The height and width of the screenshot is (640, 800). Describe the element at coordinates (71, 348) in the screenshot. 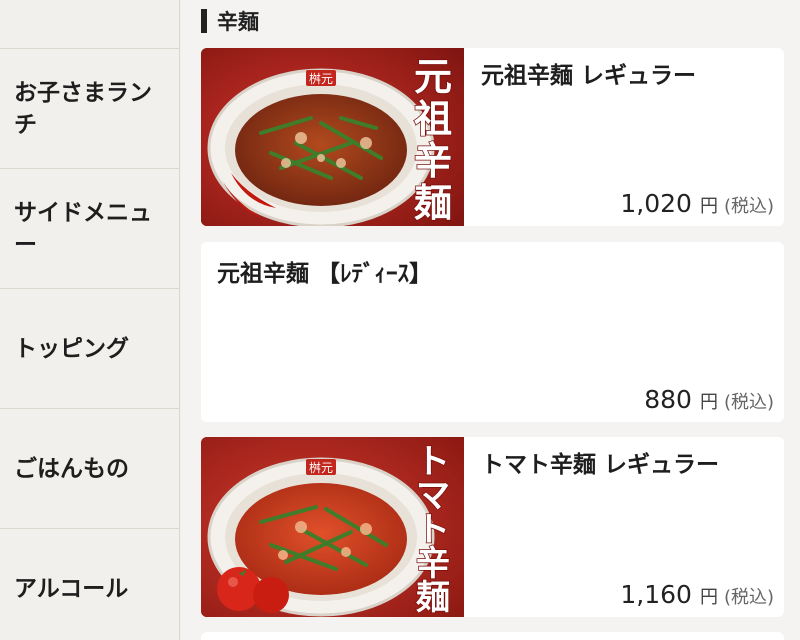

I see `sidebar-item-label: トッピング` at that location.